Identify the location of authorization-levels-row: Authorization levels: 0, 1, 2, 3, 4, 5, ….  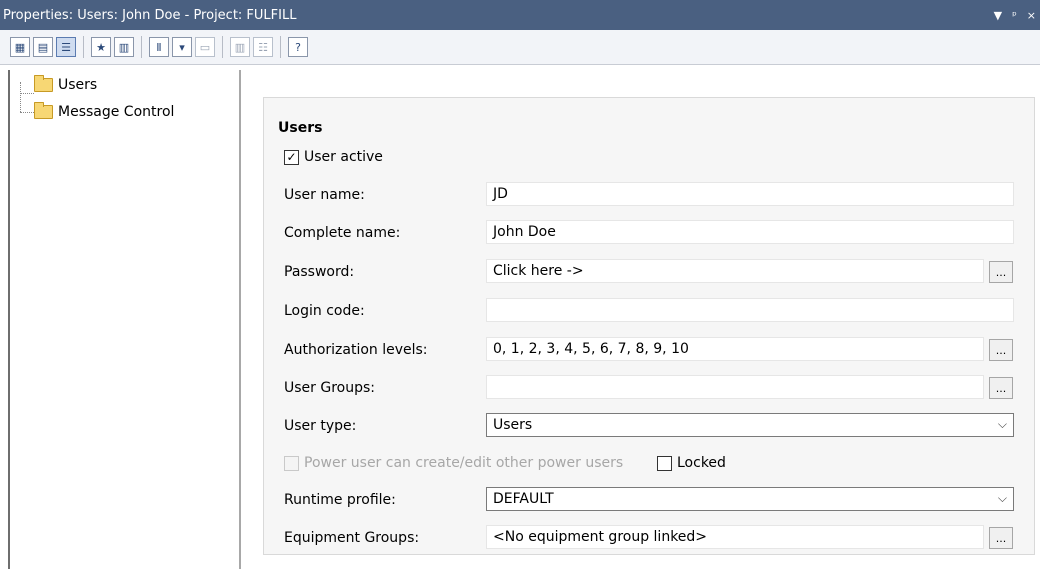
(650, 350).